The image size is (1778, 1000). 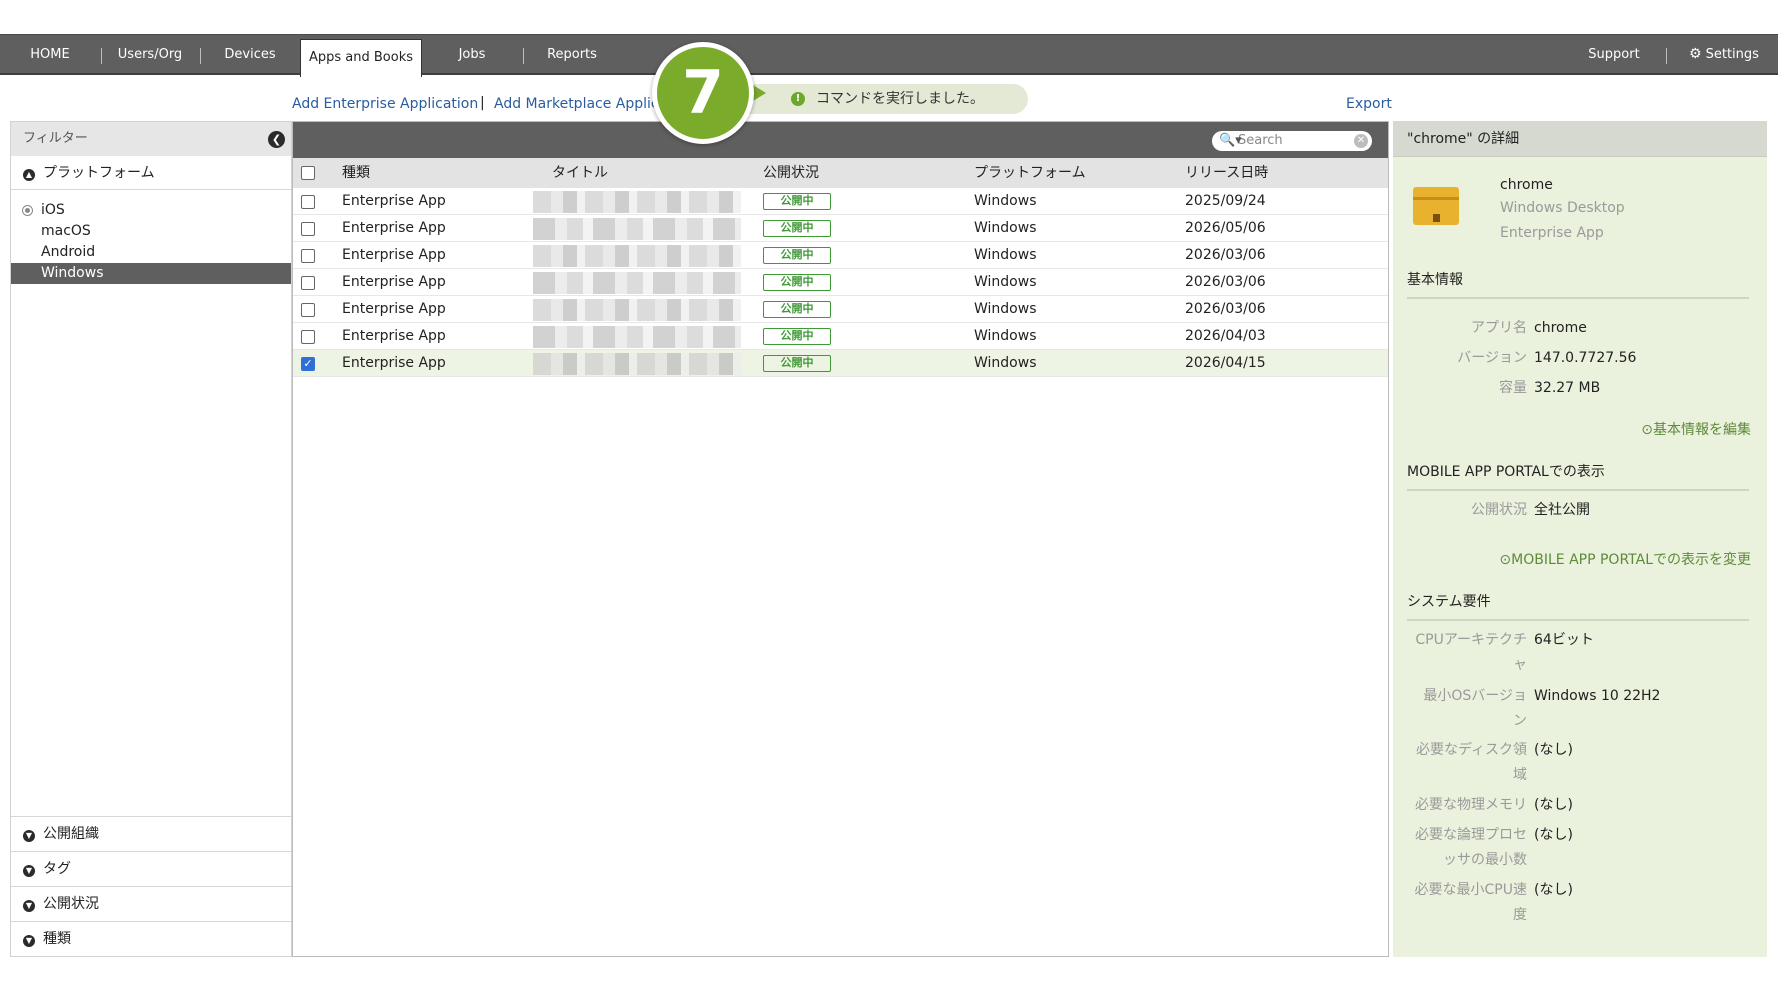 I want to click on nav-settings: ⚙ Settings, so click(x=1724, y=54).